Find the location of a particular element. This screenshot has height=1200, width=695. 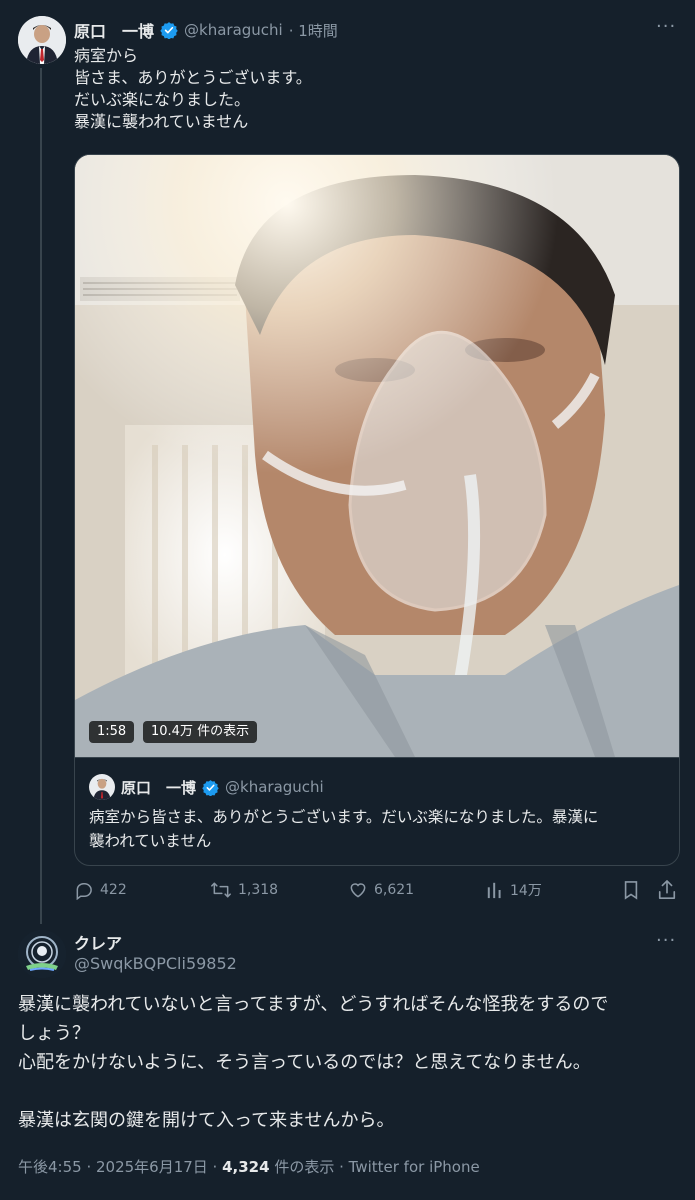

tweet-time: · 1時間 is located at coordinates (313, 30).